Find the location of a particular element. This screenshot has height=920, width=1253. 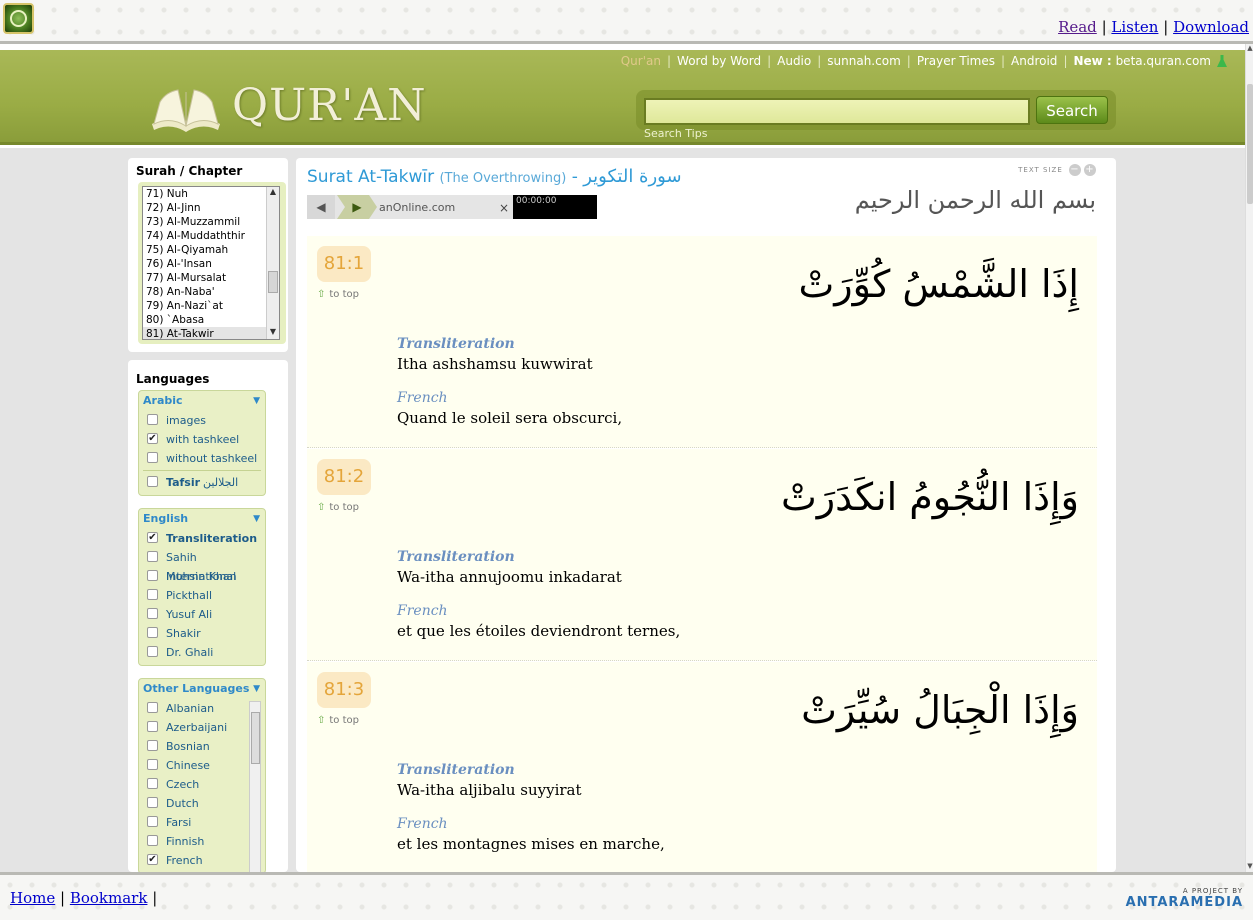

nav-audio: Audio is located at coordinates (794, 61).